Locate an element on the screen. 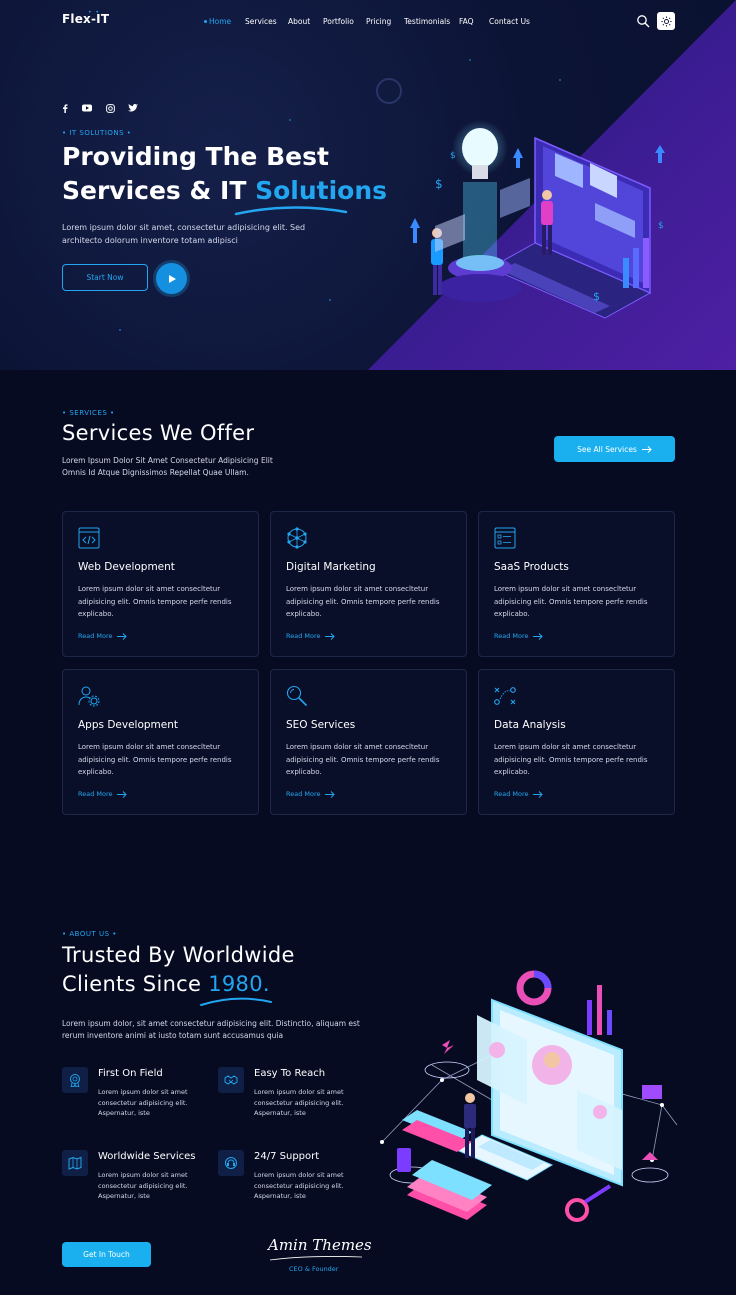  play-icon is located at coordinates (172, 278).